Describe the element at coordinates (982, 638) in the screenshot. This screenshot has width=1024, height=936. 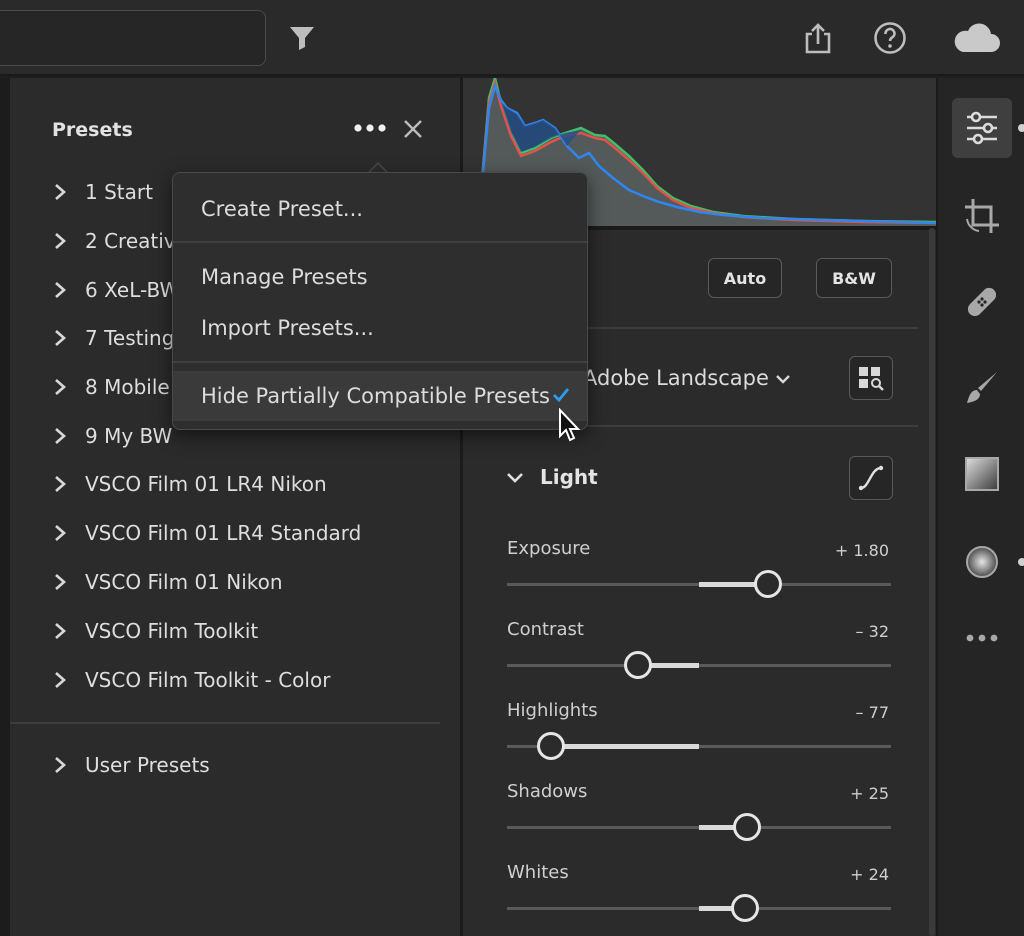
I see `more-tools-icon` at that location.